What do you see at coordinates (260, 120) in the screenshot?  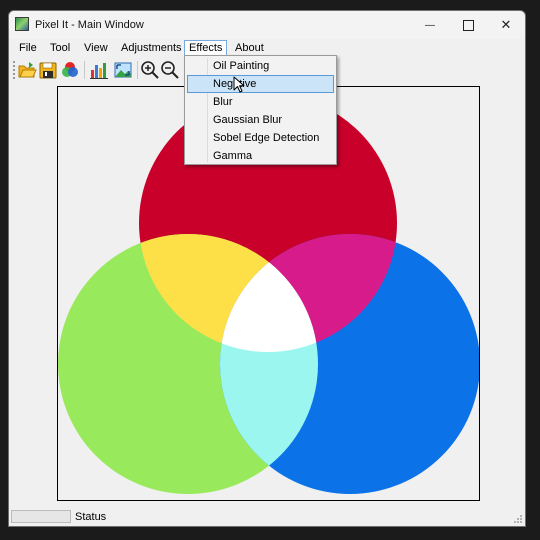 I see `menu-item-gaussian-blur: Gaussian Blur` at bounding box center [260, 120].